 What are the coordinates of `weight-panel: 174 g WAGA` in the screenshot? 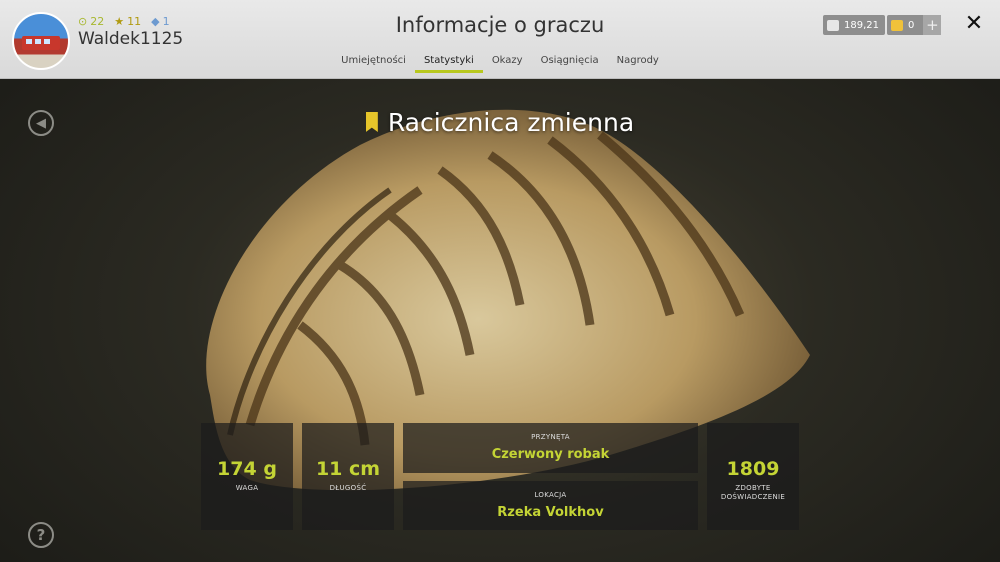 It's located at (247, 476).